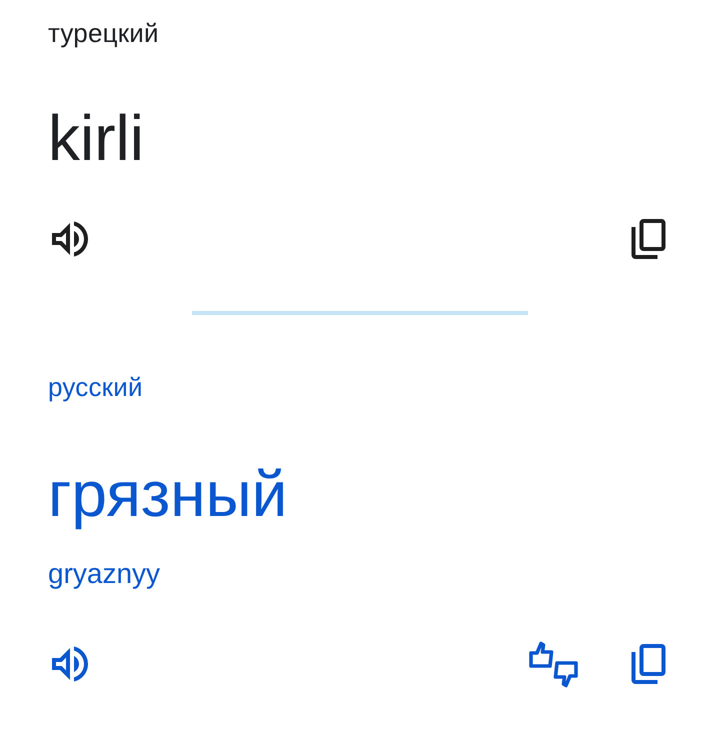 Image resolution: width=720 pixels, height=732 pixels. I want to click on language-label: турецкий, so click(103, 33).